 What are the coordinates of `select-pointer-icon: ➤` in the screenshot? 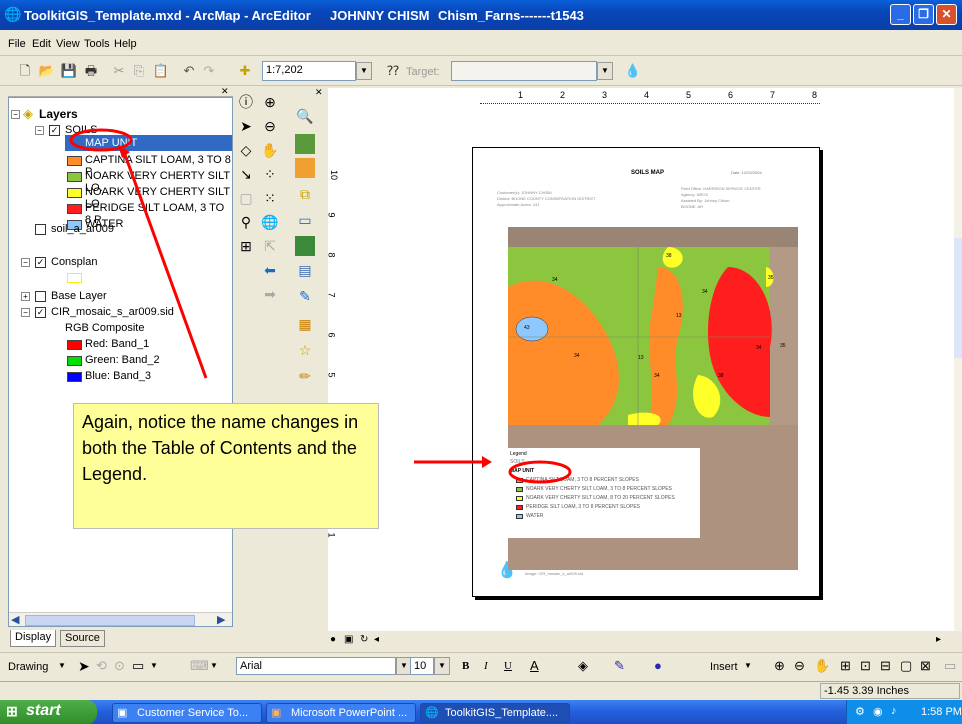 It's located at (84, 666).